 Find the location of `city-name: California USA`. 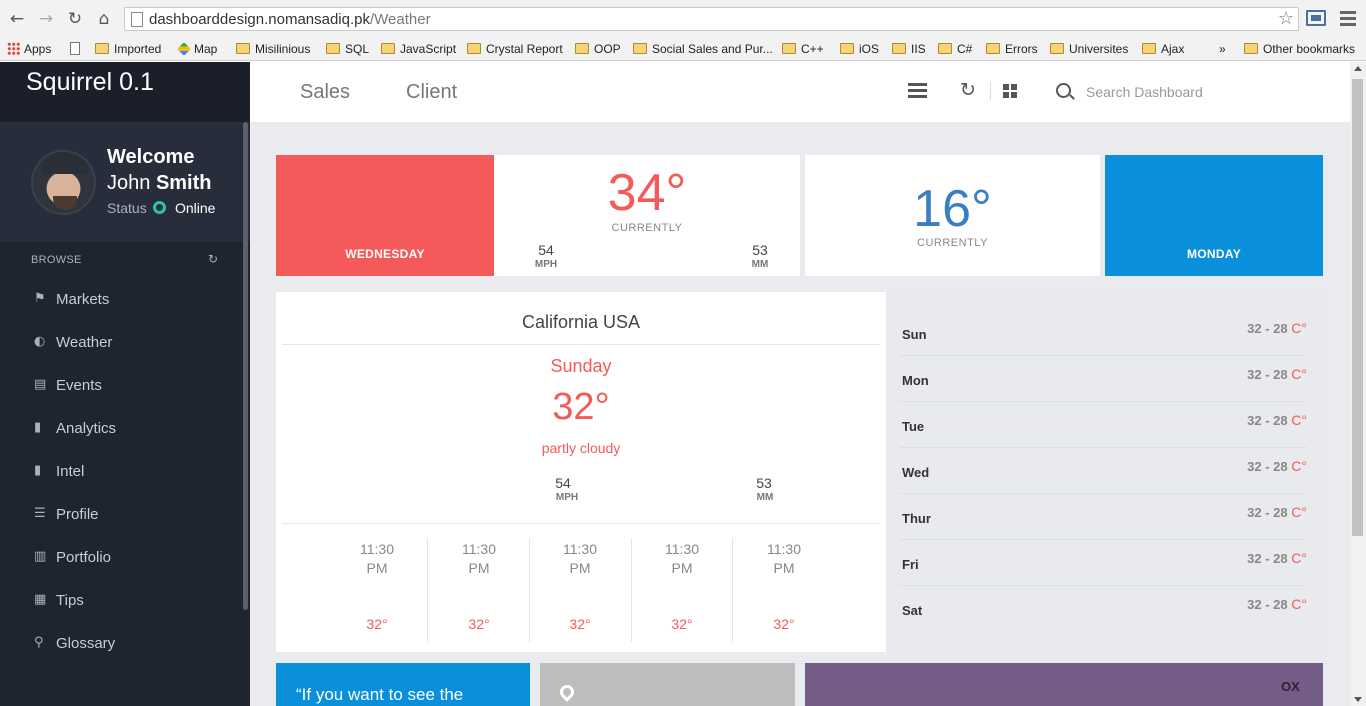

city-name: California USA is located at coordinates (581, 322).